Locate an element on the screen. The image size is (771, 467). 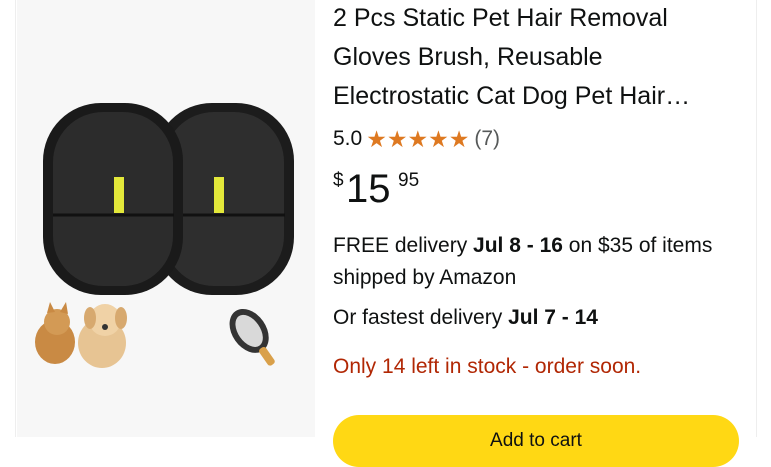
stock-status: Only 14 left in stock - order soon. is located at coordinates (487, 366).